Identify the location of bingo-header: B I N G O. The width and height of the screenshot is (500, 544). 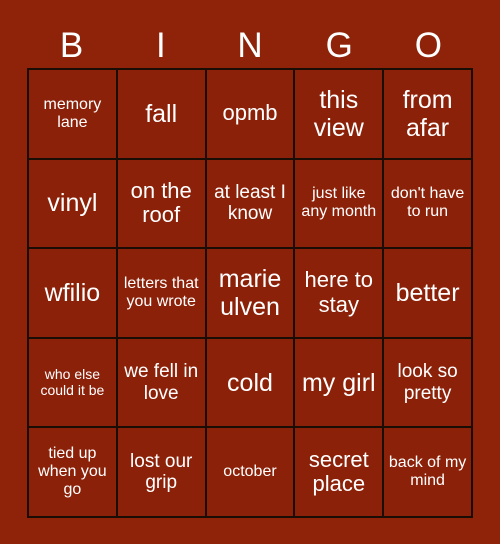
(250, 45).